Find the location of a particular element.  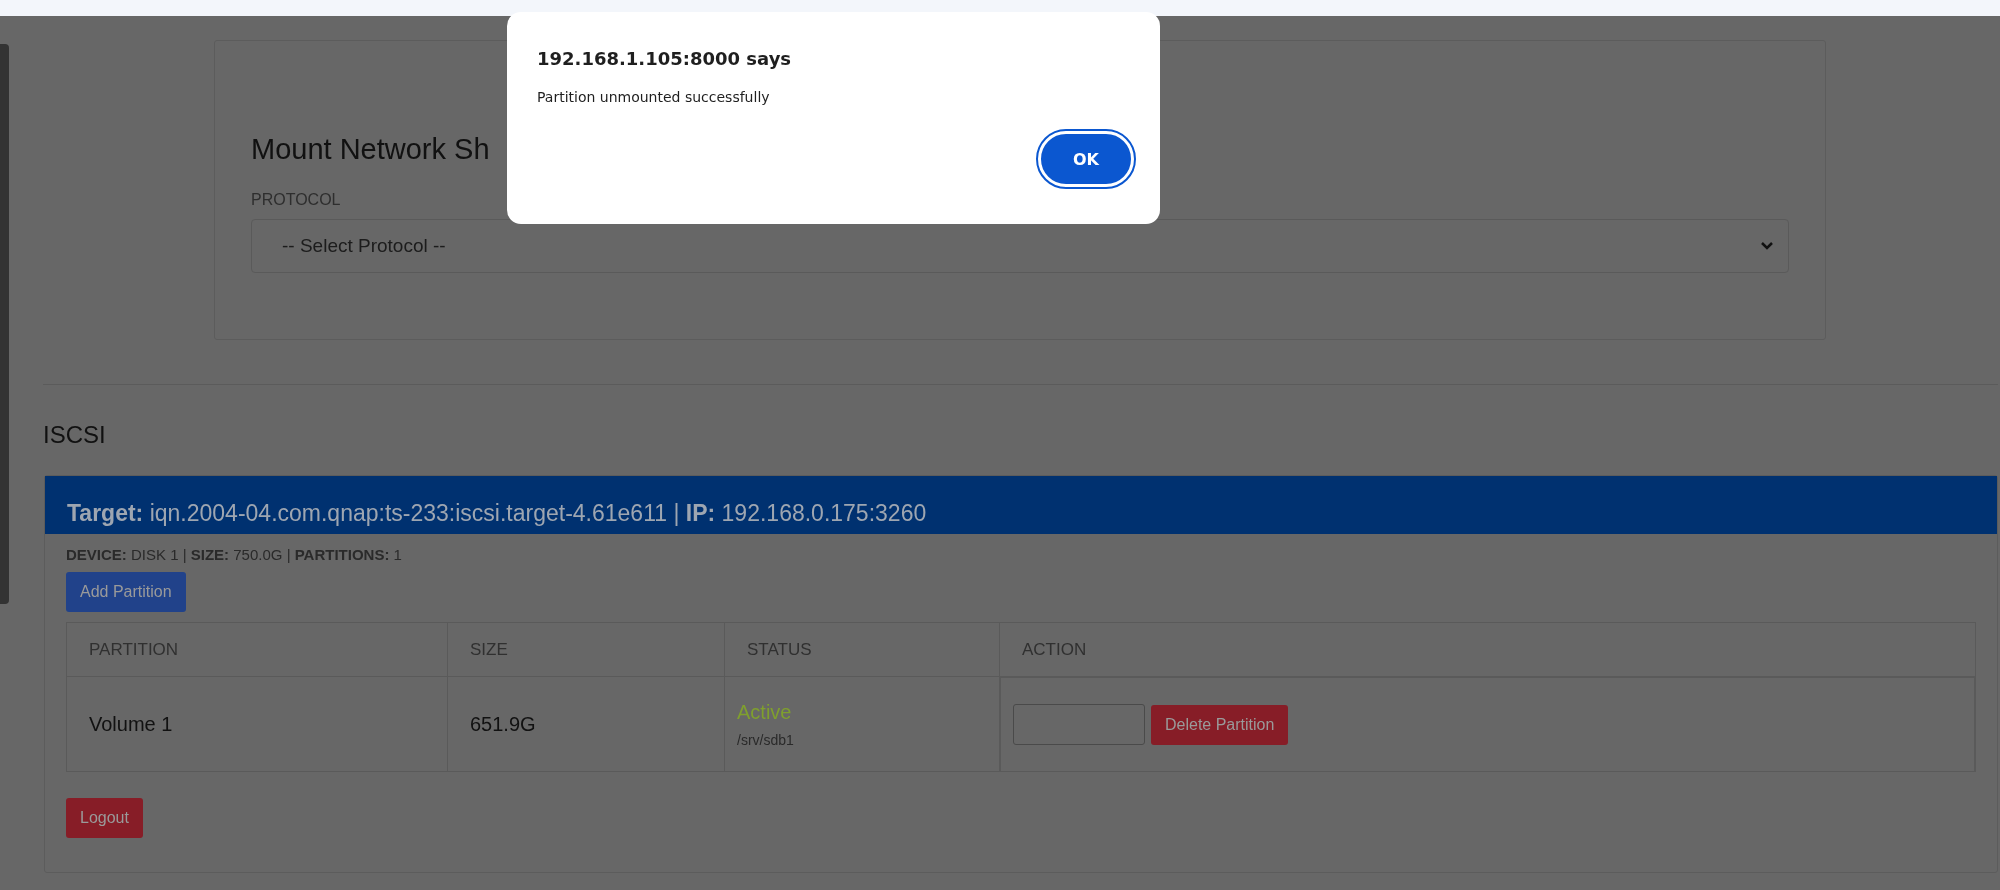

status-label: Active is located at coordinates (765, 712).